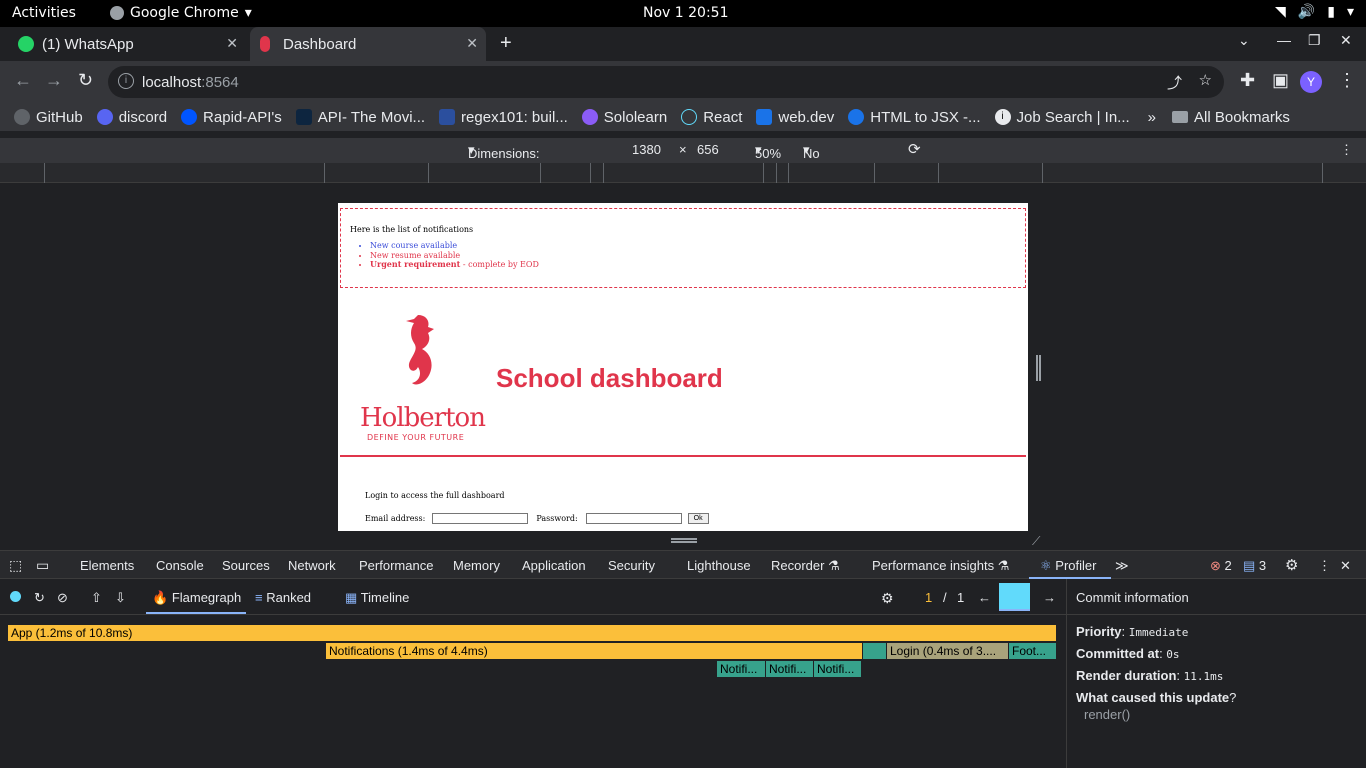 The width and height of the screenshot is (1366, 768). Describe the element at coordinates (312, 565) in the screenshot. I see `tab-network: Network` at that location.